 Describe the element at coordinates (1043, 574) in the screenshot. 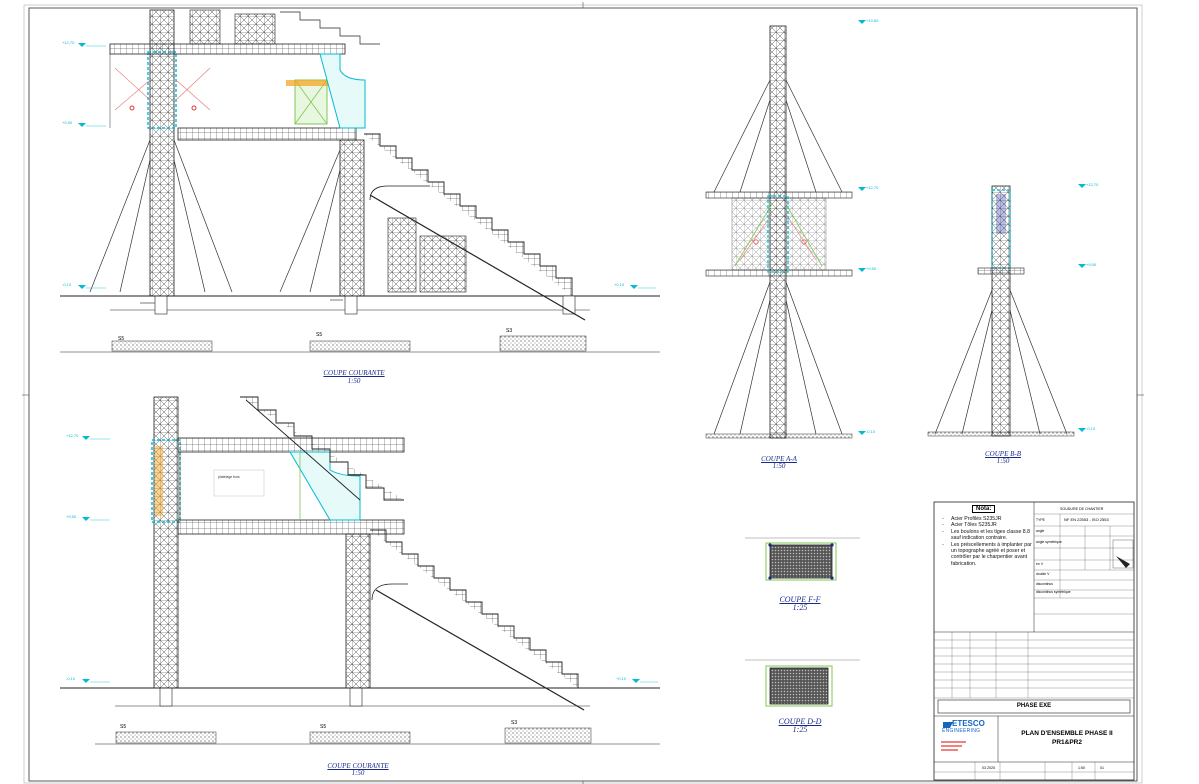

I see `weld-row-label: double V` at that location.